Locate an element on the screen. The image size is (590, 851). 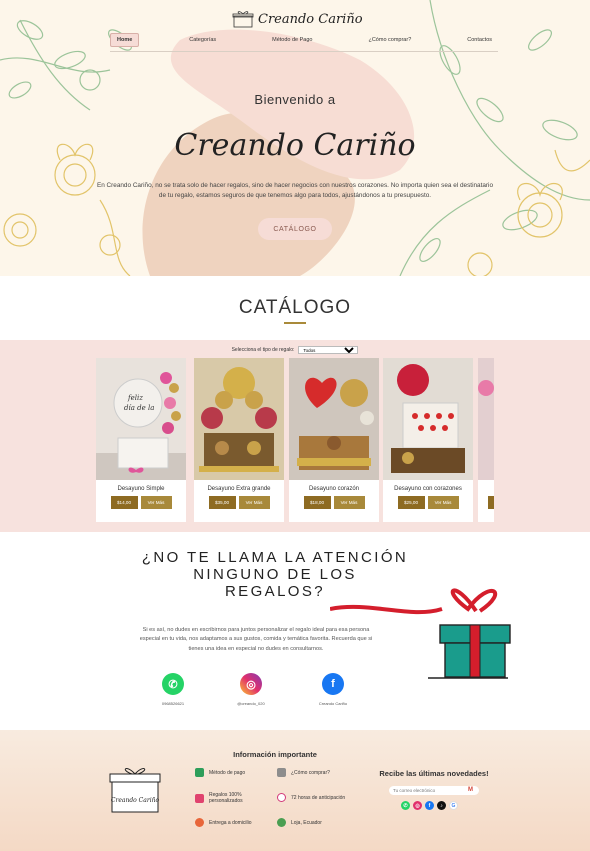
nav-divider is located at coordinates (304, 51).